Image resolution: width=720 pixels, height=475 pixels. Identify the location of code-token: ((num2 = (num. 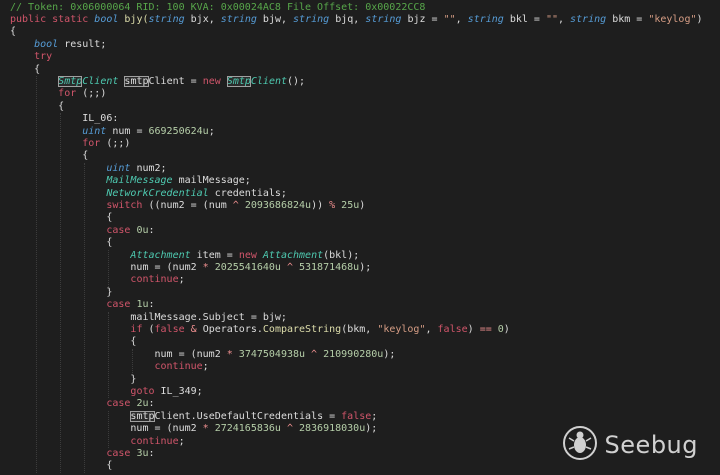
(190, 205).